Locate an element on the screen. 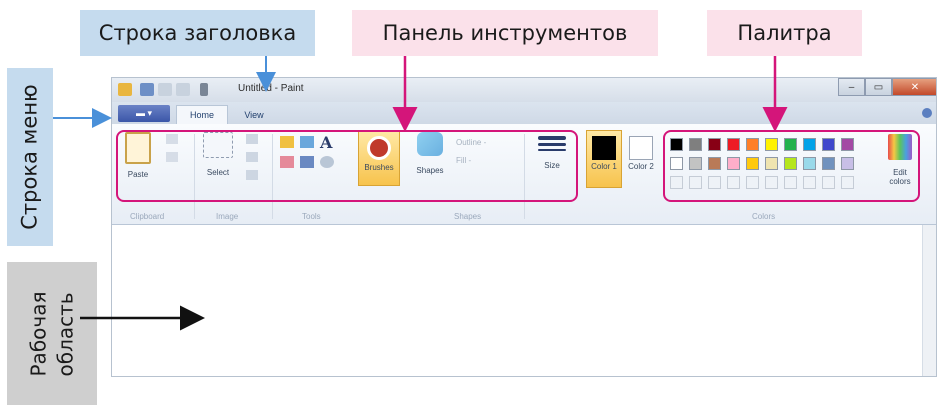 The height and width of the screenshot is (405, 937). group-label-clipboard: Clipboard is located at coordinates (147, 216).